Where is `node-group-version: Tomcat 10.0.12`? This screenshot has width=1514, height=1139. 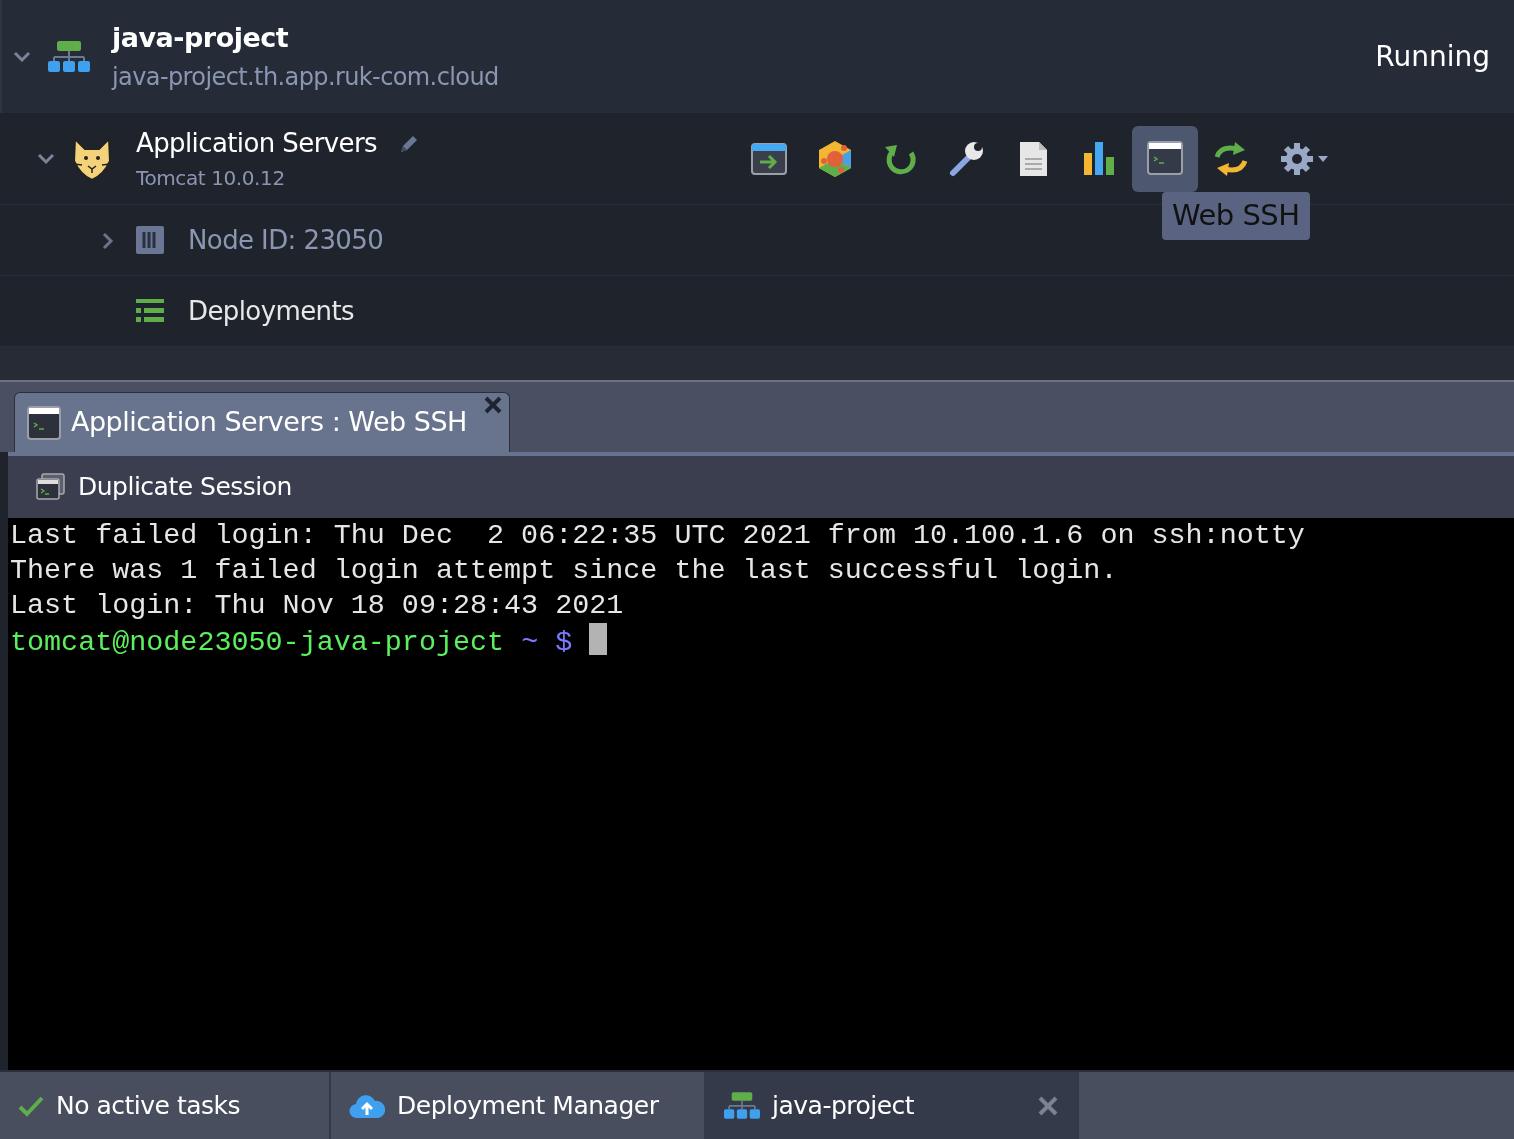 node-group-version: Tomcat 10.0.12 is located at coordinates (211, 178).